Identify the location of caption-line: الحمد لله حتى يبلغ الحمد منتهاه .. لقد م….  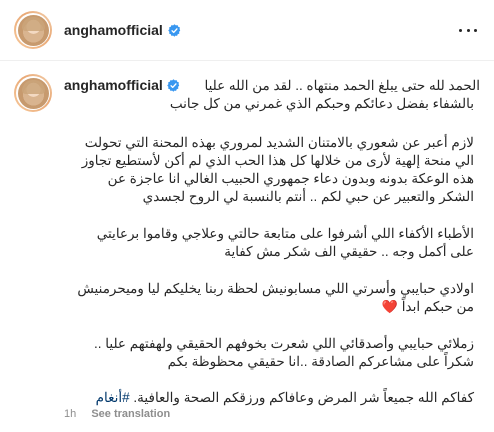
(342, 85).